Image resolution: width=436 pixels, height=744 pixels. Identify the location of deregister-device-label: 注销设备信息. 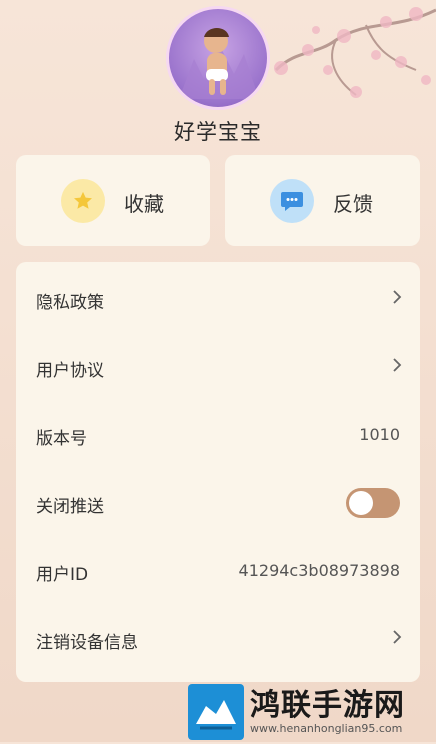
(87, 643).